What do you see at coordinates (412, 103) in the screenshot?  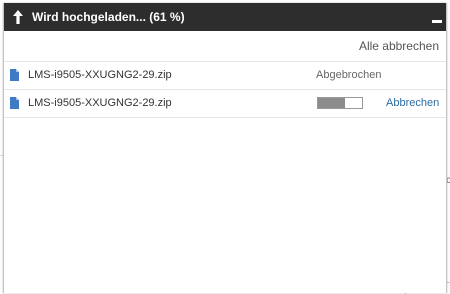 I see `cancel-upload-link: Abbrechen` at bounding box center [412, 103].